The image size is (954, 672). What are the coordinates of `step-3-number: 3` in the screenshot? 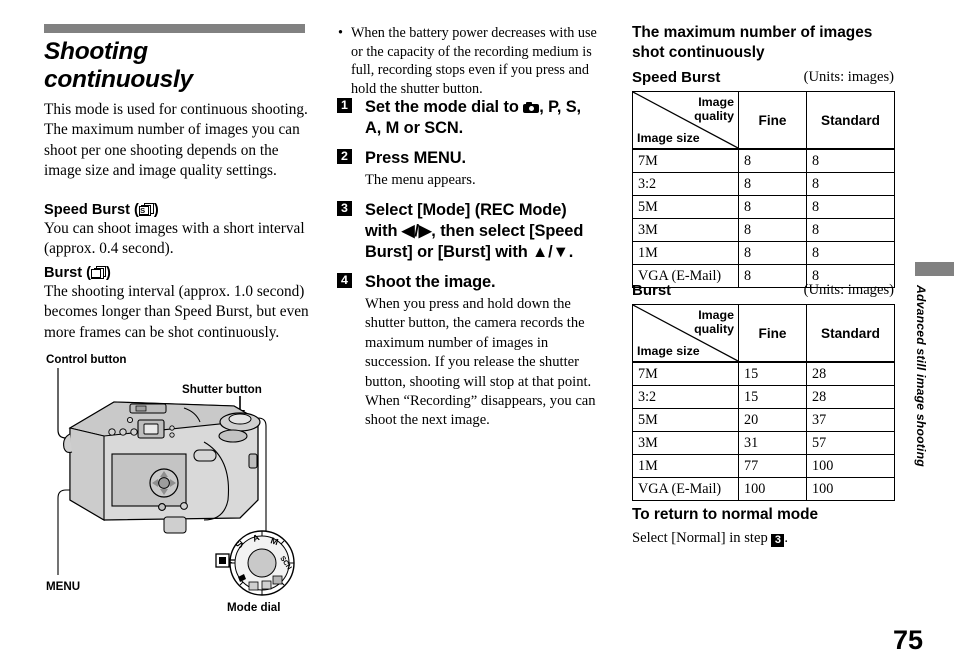 It's located at (344, 208).